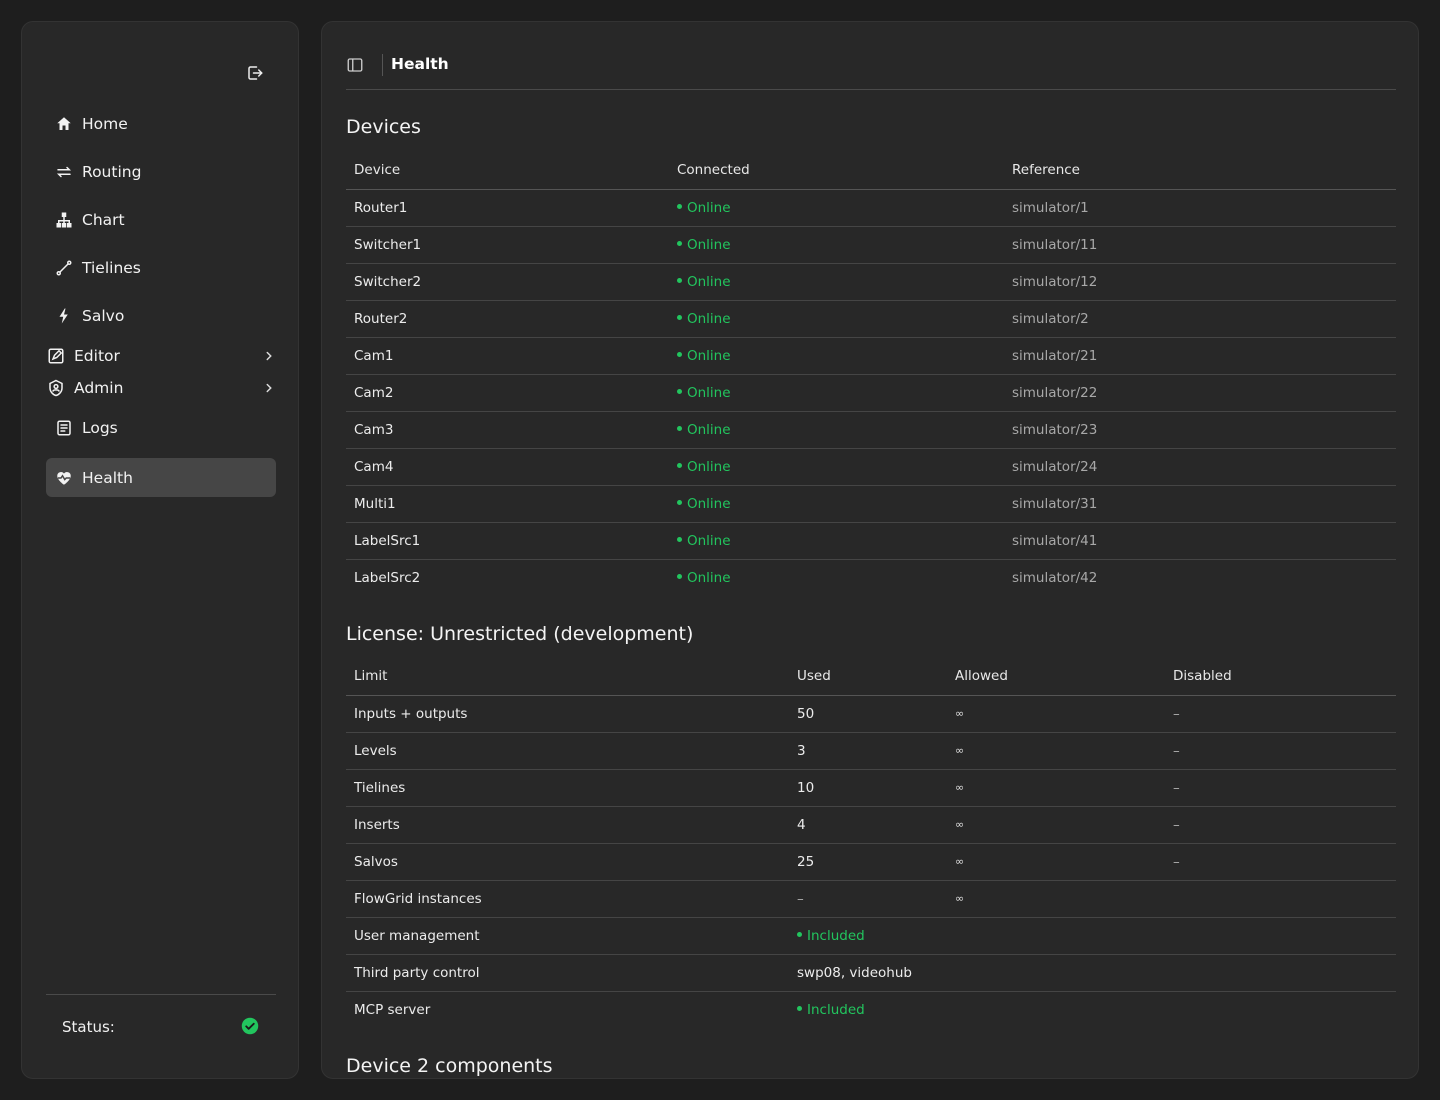  I want to click on used-value: 4, so click(868, 825).